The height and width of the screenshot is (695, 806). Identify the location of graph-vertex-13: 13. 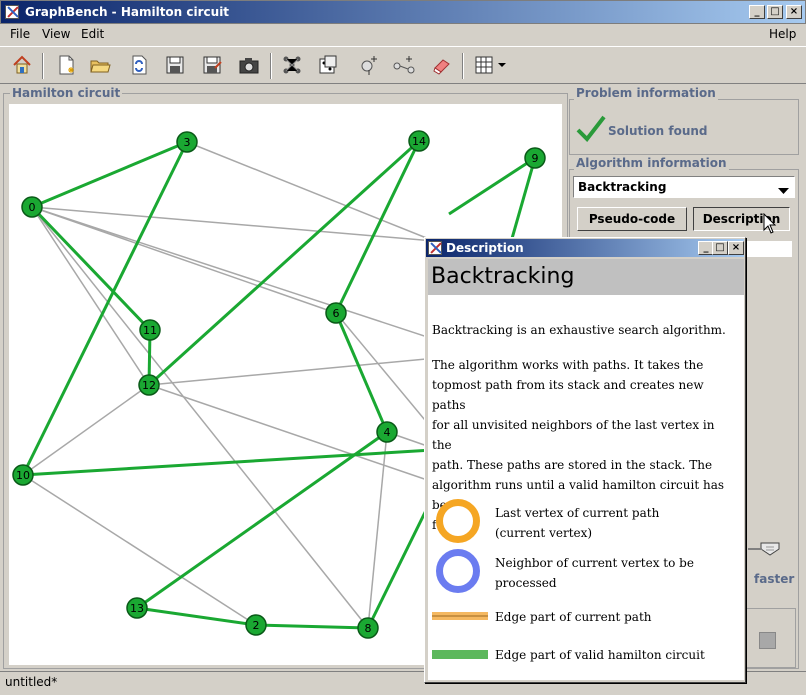
(137, 608).